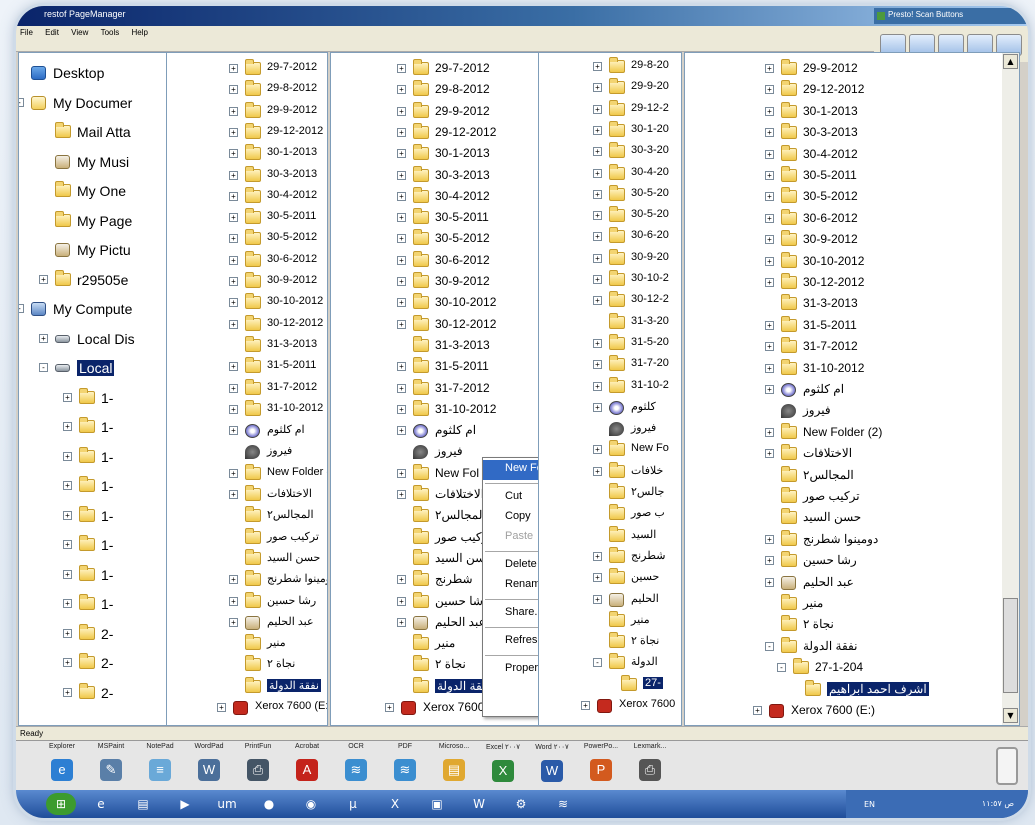 The width and height of the screenshot is (1035, 825). Describe the element at coordinates (311, 804) in the screenshot. I see `taskbar-chrome-icon: ◉` at that location.